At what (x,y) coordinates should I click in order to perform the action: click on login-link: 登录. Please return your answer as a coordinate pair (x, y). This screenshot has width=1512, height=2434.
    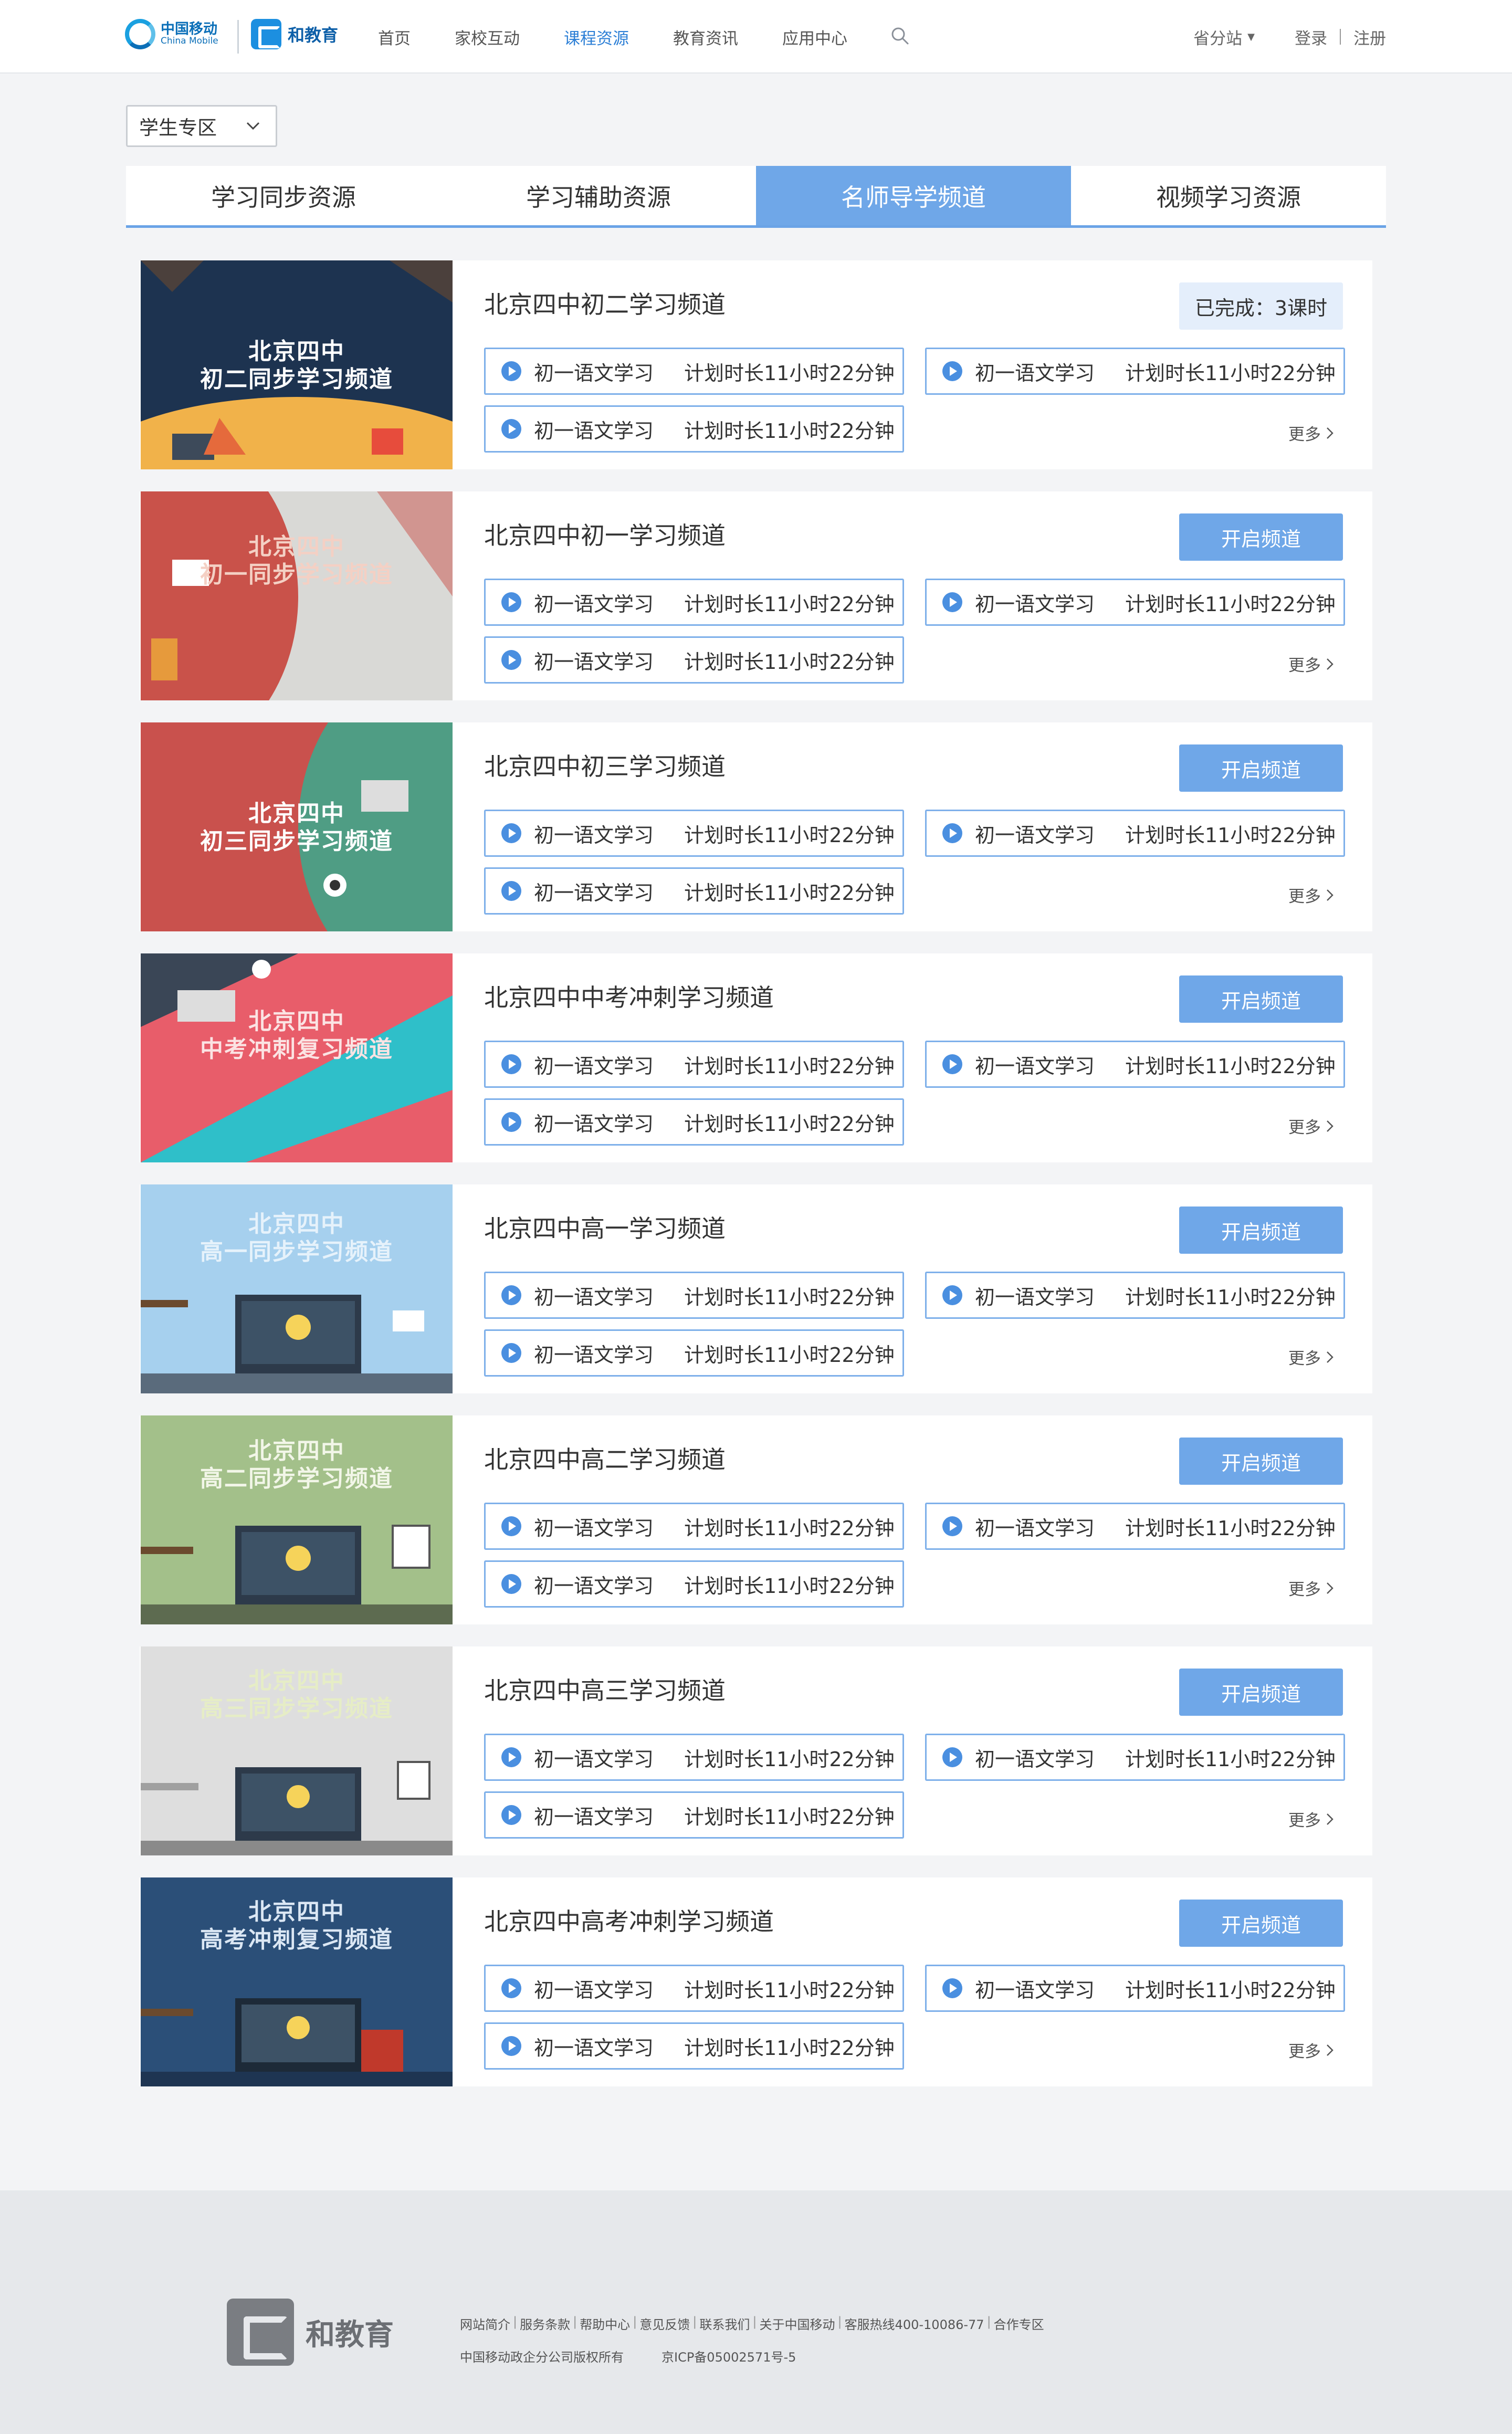
    Looking at the image, I should click on (1311, 37).